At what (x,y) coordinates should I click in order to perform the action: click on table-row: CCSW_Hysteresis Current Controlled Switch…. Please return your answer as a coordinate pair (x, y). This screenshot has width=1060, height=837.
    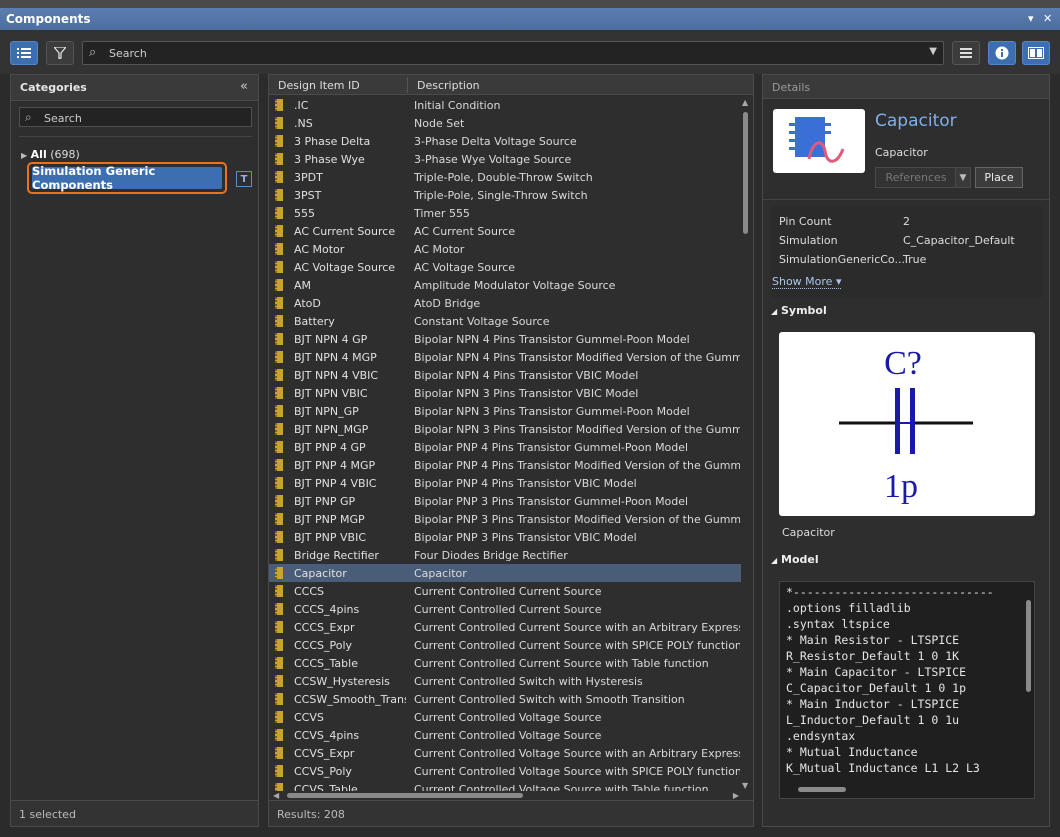
    Looking at the image, I should click on (505, 681).